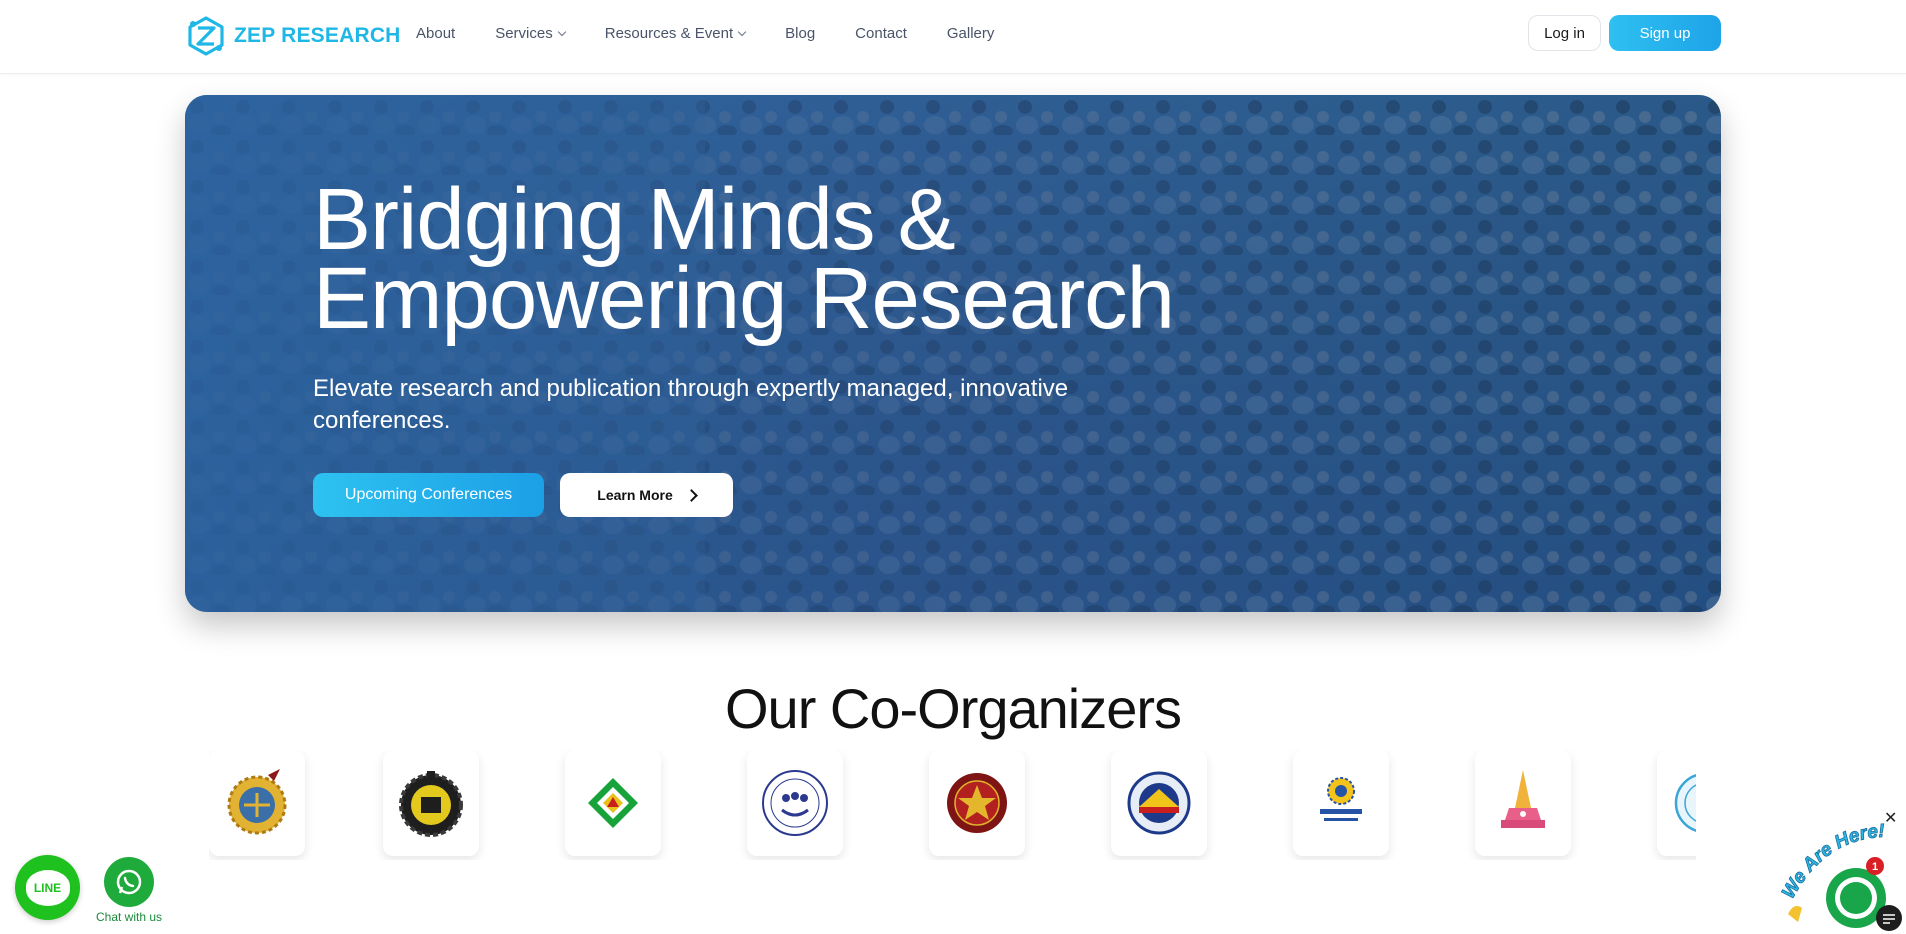 This screenshot has width=1906, height=934. I want to click on co-organizers-title: Our Co-Organizers, so click(953, 708).